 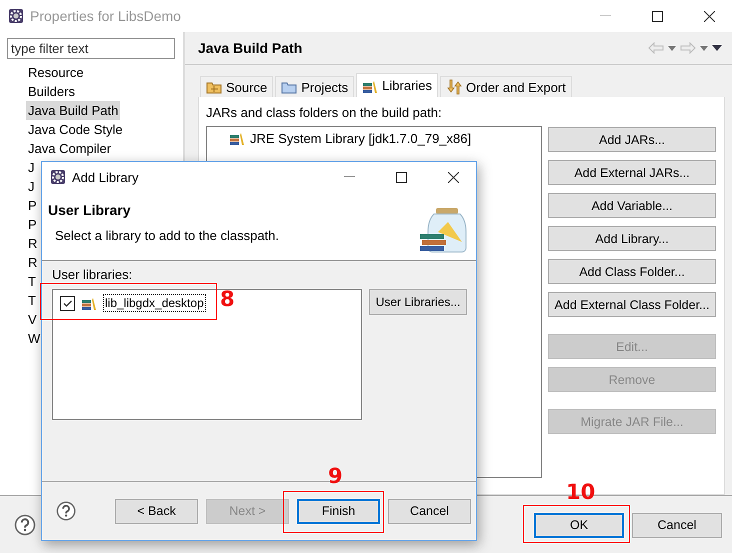 What do you see at coordinates (227, 299) in the screenshot?
I see `step-number: 8` at bounding box center [227, 299].